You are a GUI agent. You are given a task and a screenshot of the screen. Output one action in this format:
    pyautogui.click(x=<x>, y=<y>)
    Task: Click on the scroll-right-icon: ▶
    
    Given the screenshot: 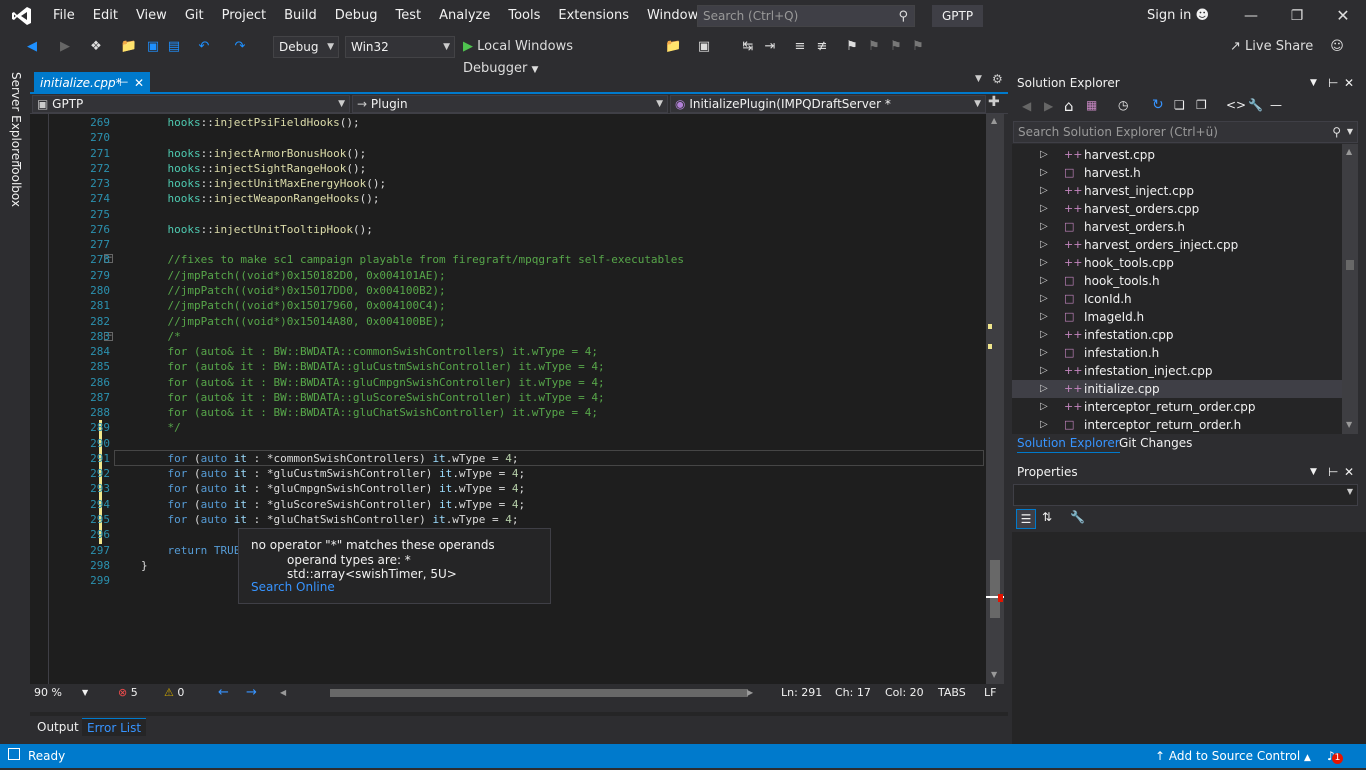 What is the action you would take?
    pyautogui.click(x=750, y=693)
    